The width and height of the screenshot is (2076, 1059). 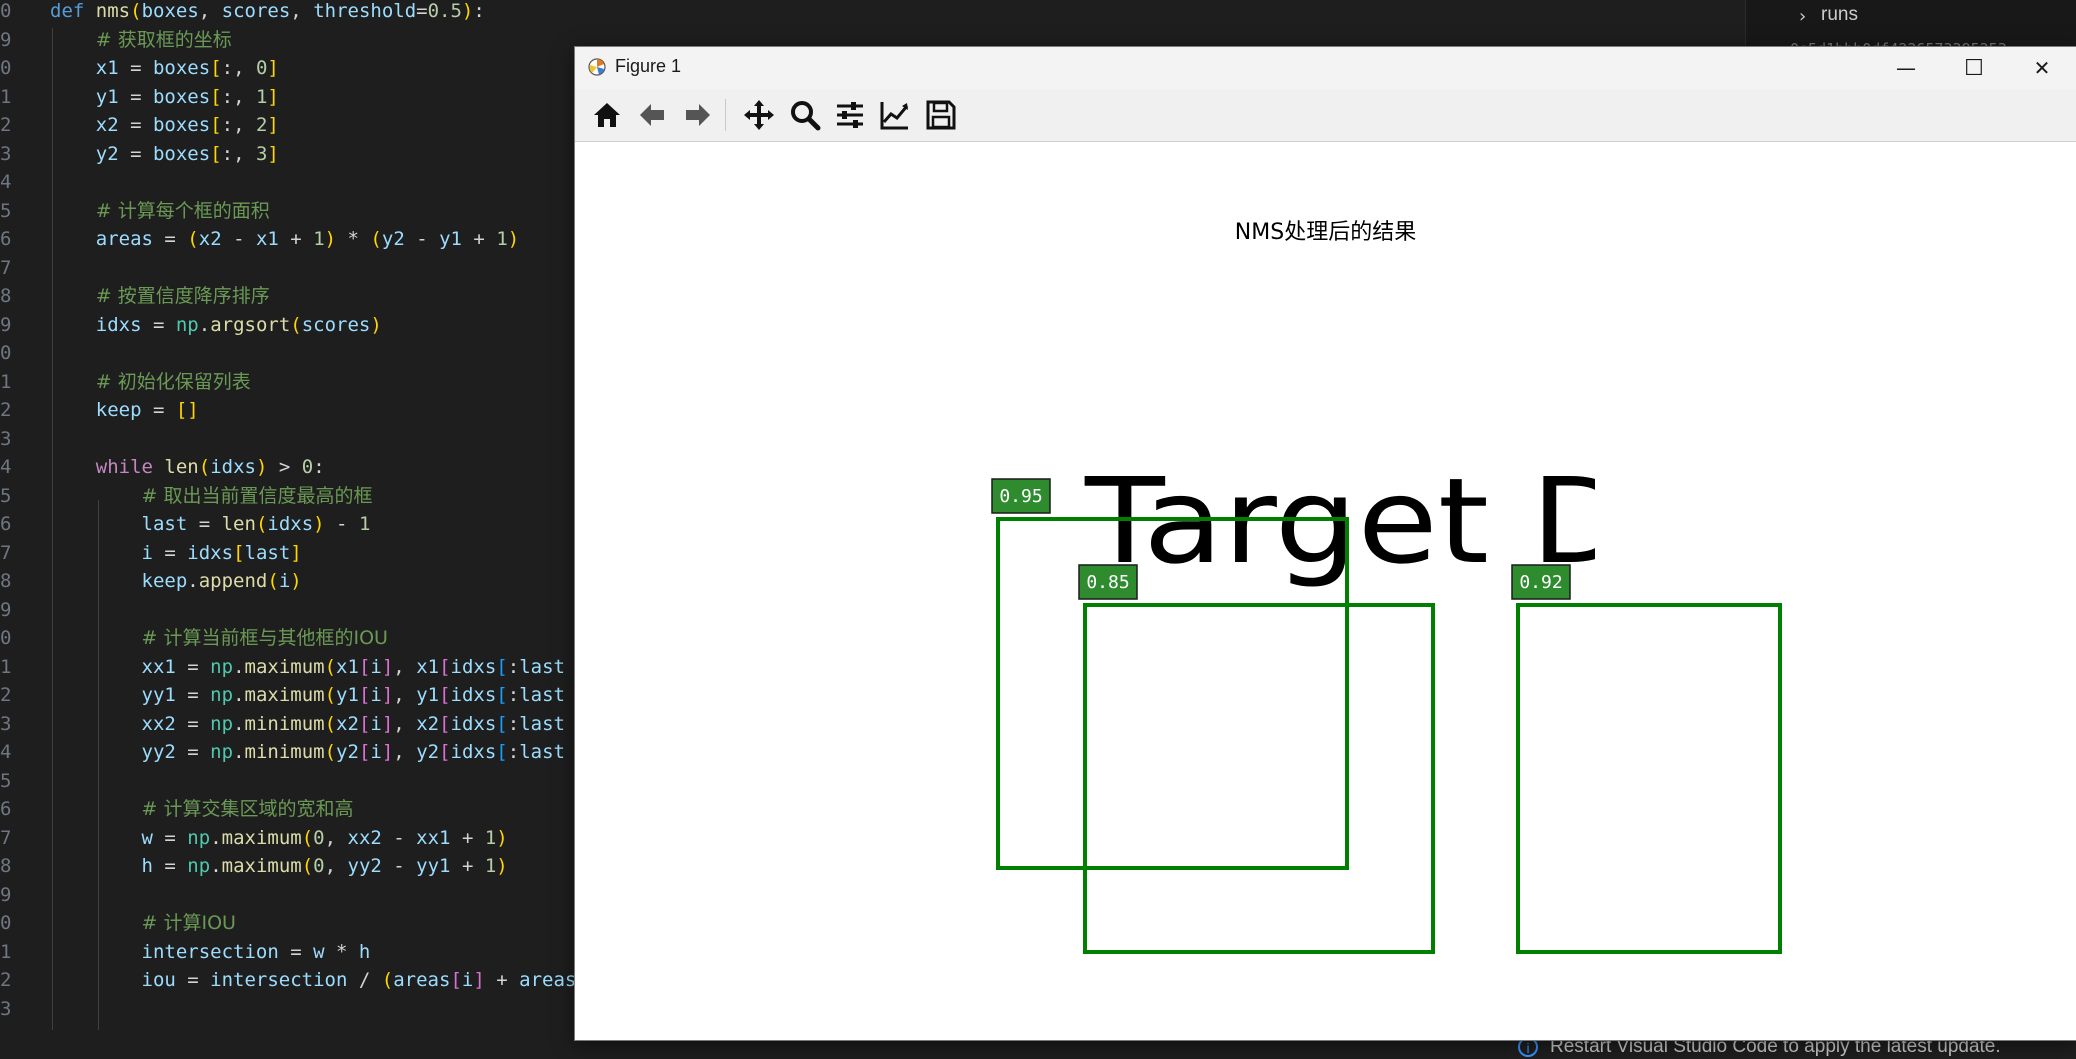 What do you see at coordinates (150, 382) in the screenshot?
I see `code-line: # 初始化保留列表` at bounding box center [150, 382].